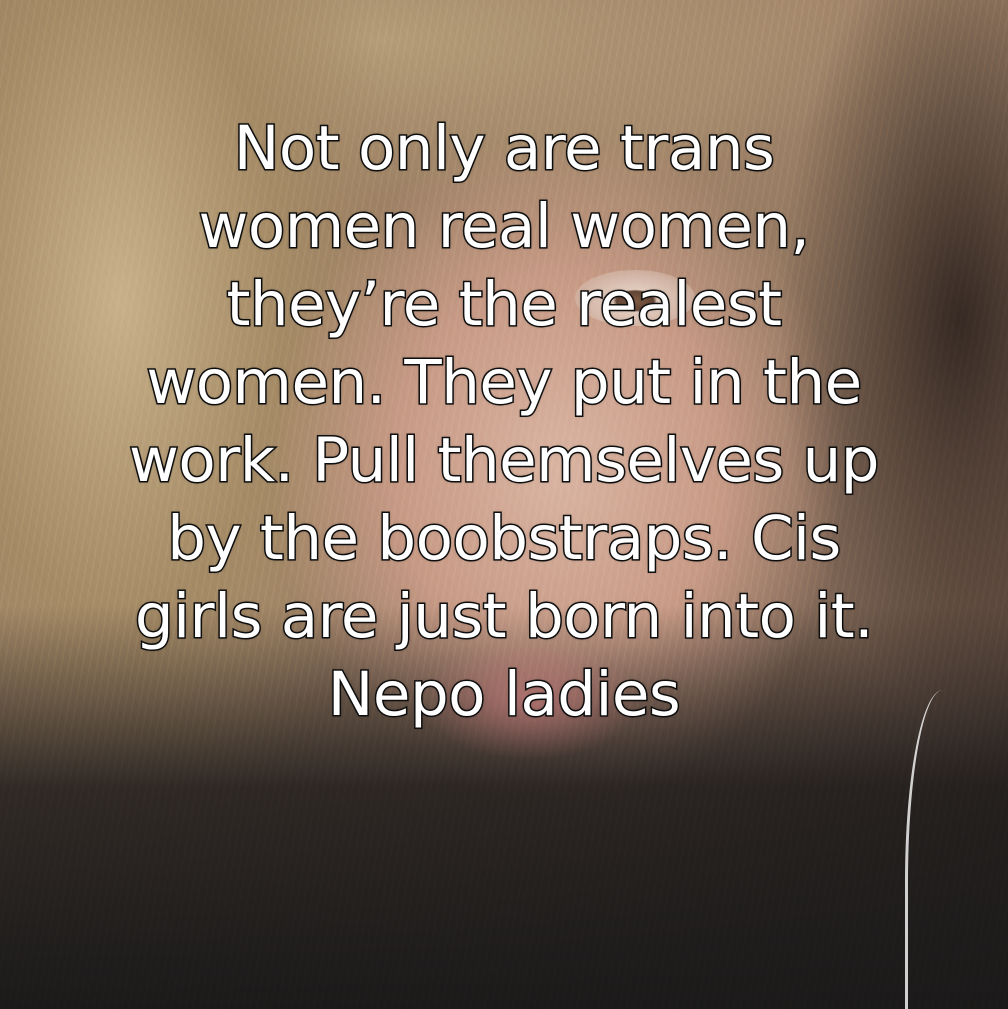  What do you see at coordinates (504, 617) in the screenshot?
I see `caption-line: girls are just born into it.` at bounding box center [504, 617].